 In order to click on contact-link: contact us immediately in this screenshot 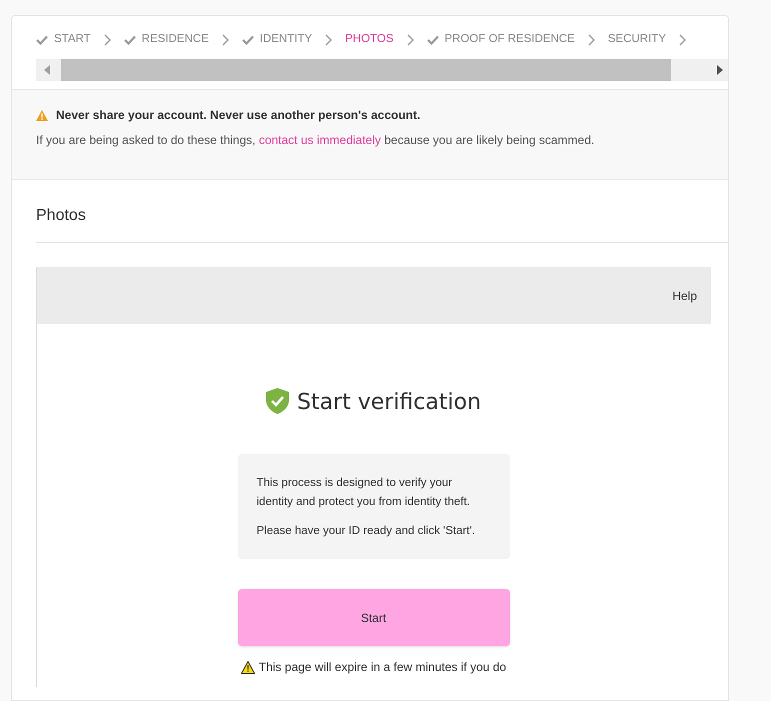, I will do `click(319, 140)`.